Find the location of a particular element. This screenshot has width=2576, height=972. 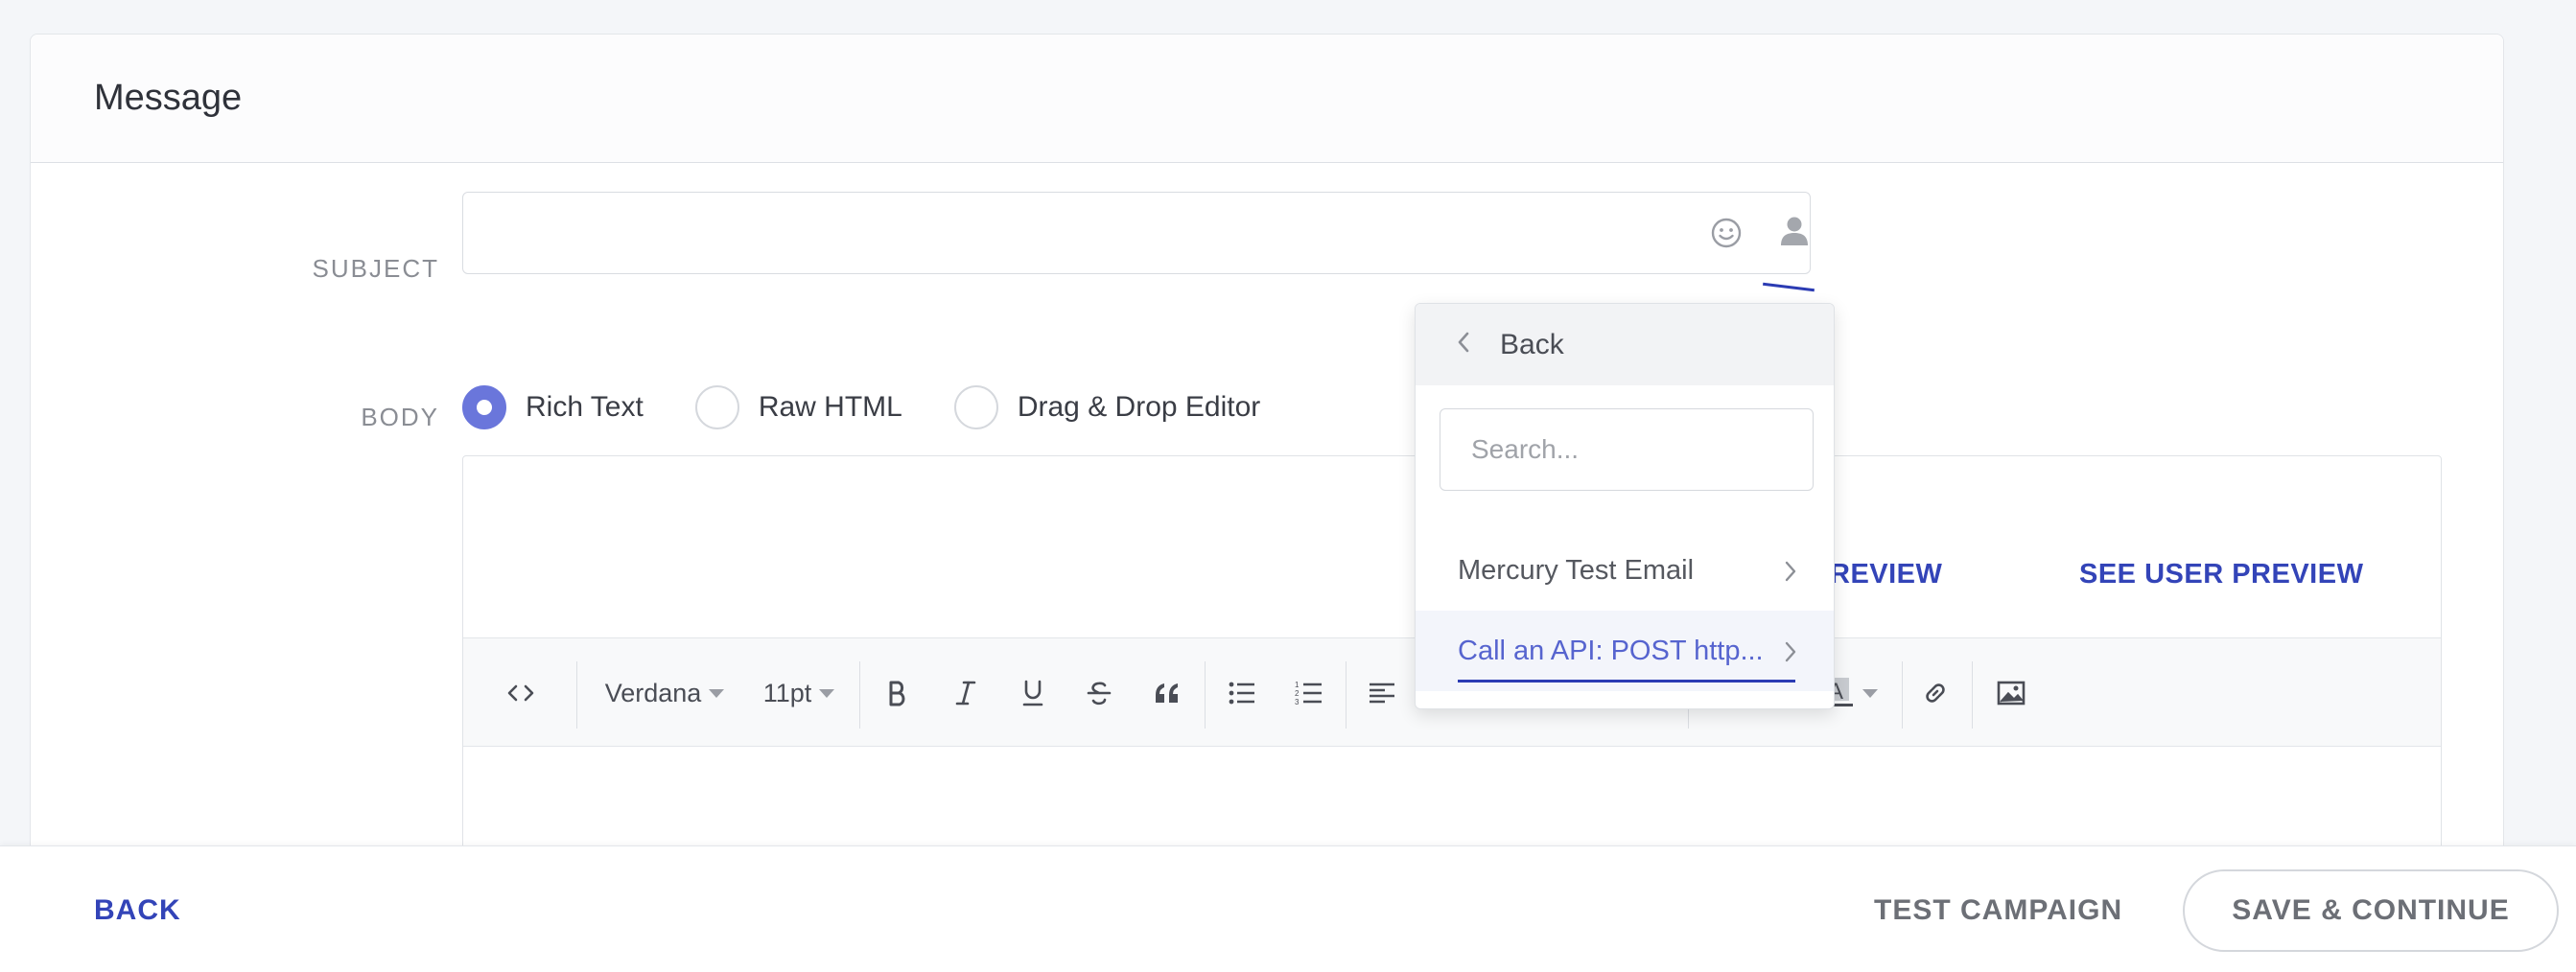

font-family-value: Verdana is located at coordinates (653, 692).